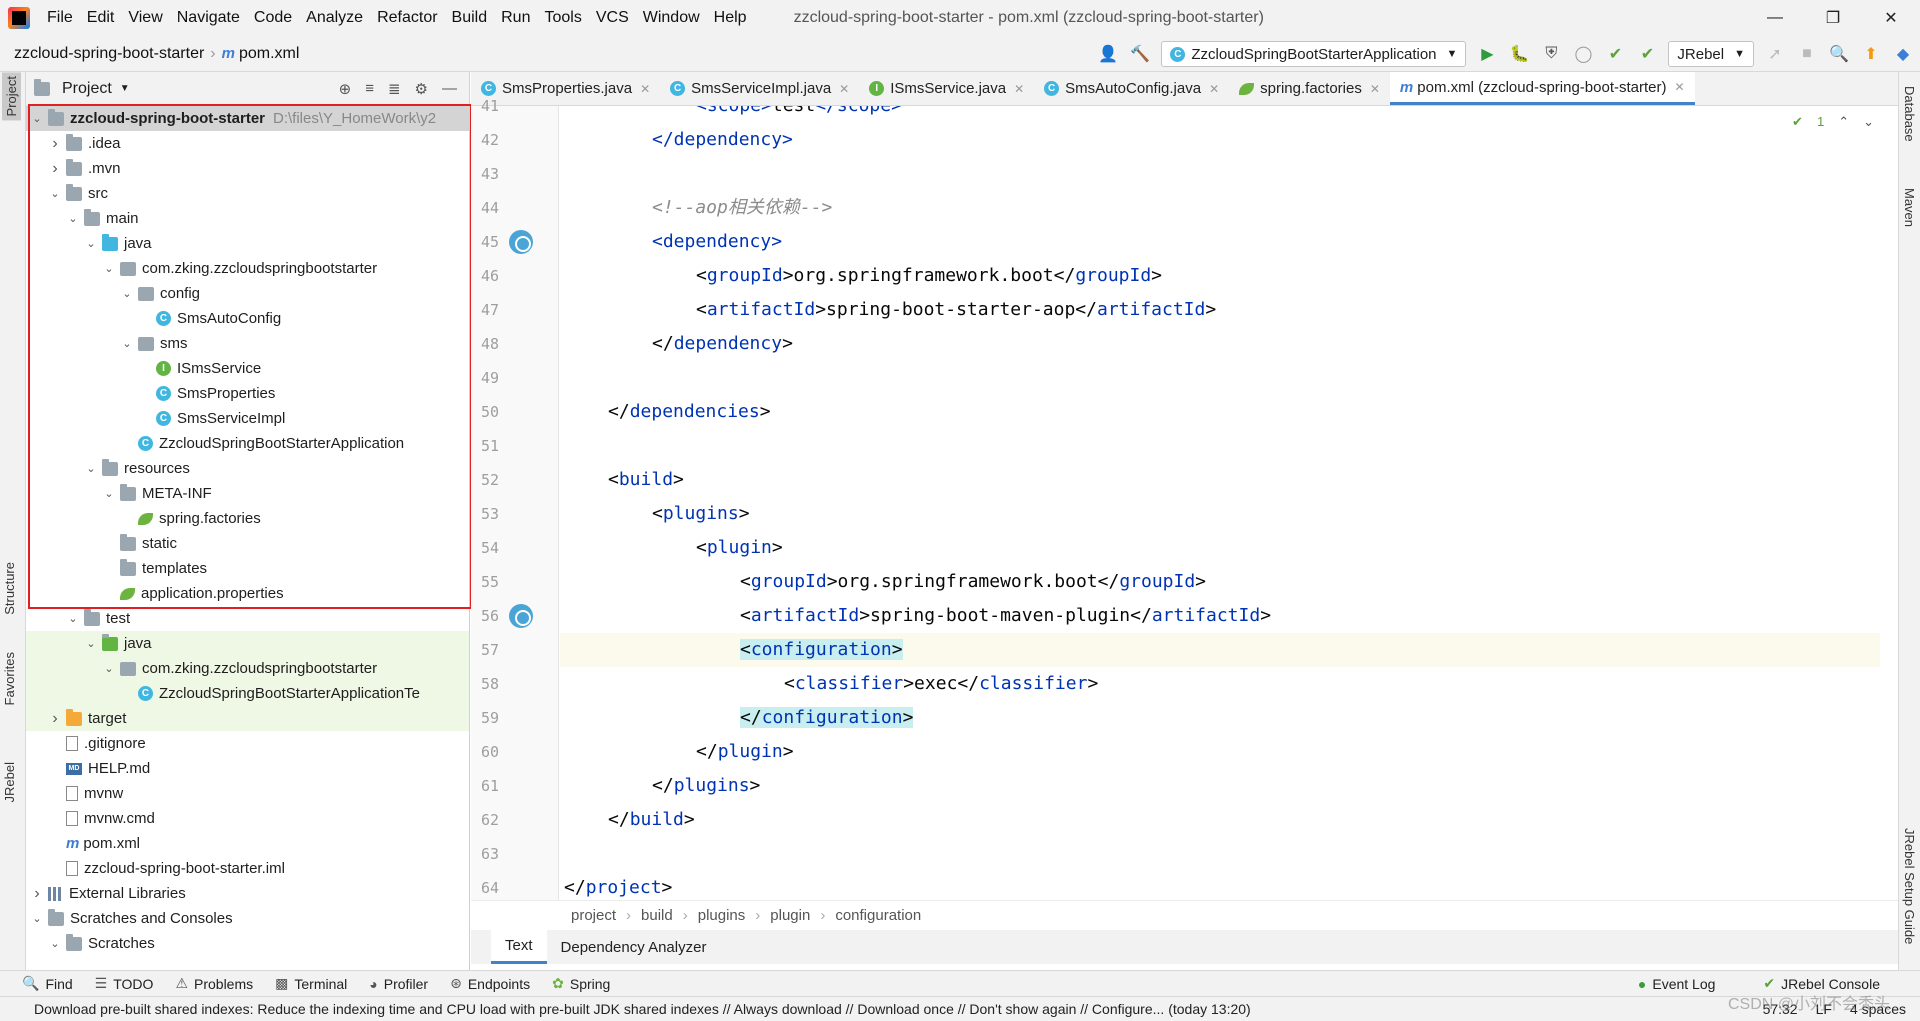 Image resolution: width=1920 pixels, height=1021 pixels. Describe the element at coordinates (247, 943) in the screenshot. I see `tree-node: ⌄ Scratches` at that location.